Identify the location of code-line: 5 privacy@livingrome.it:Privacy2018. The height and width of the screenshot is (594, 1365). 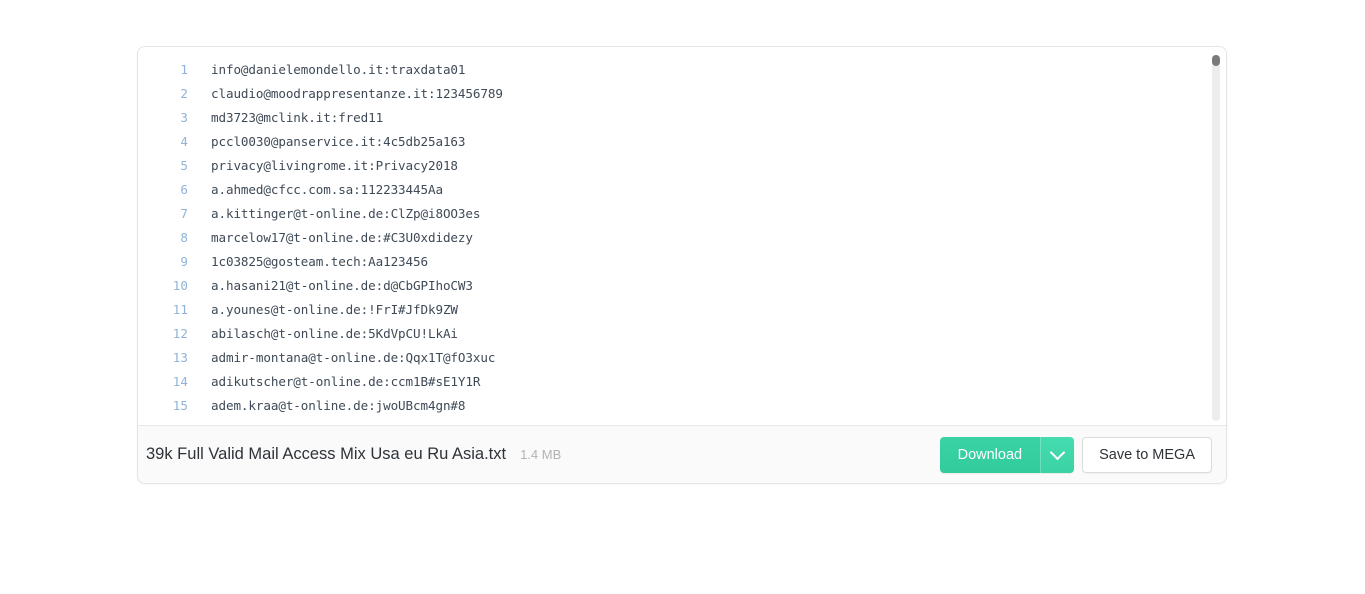
(682, 166).